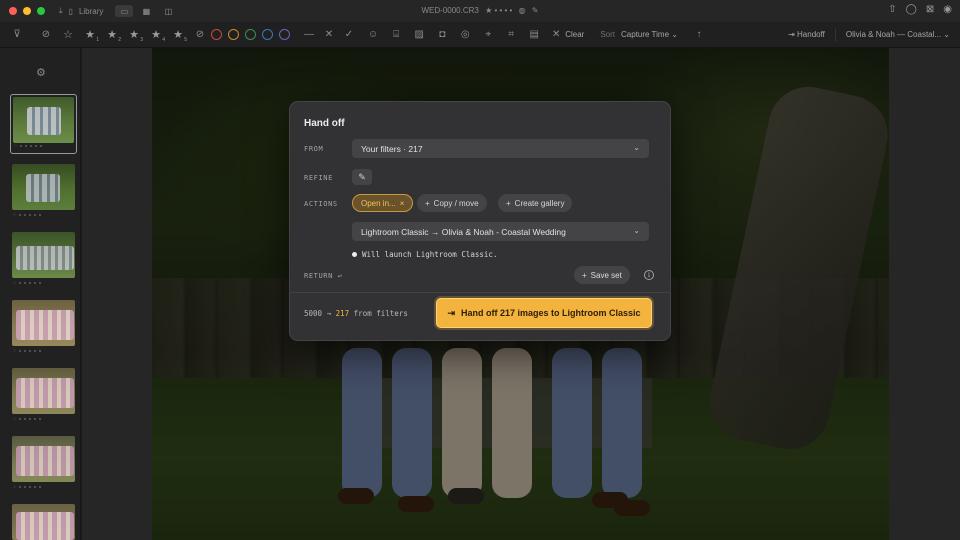  Describe the element at coordinates (522, 10) in the screenshot. I see `flag-icon: ◍` at that location.